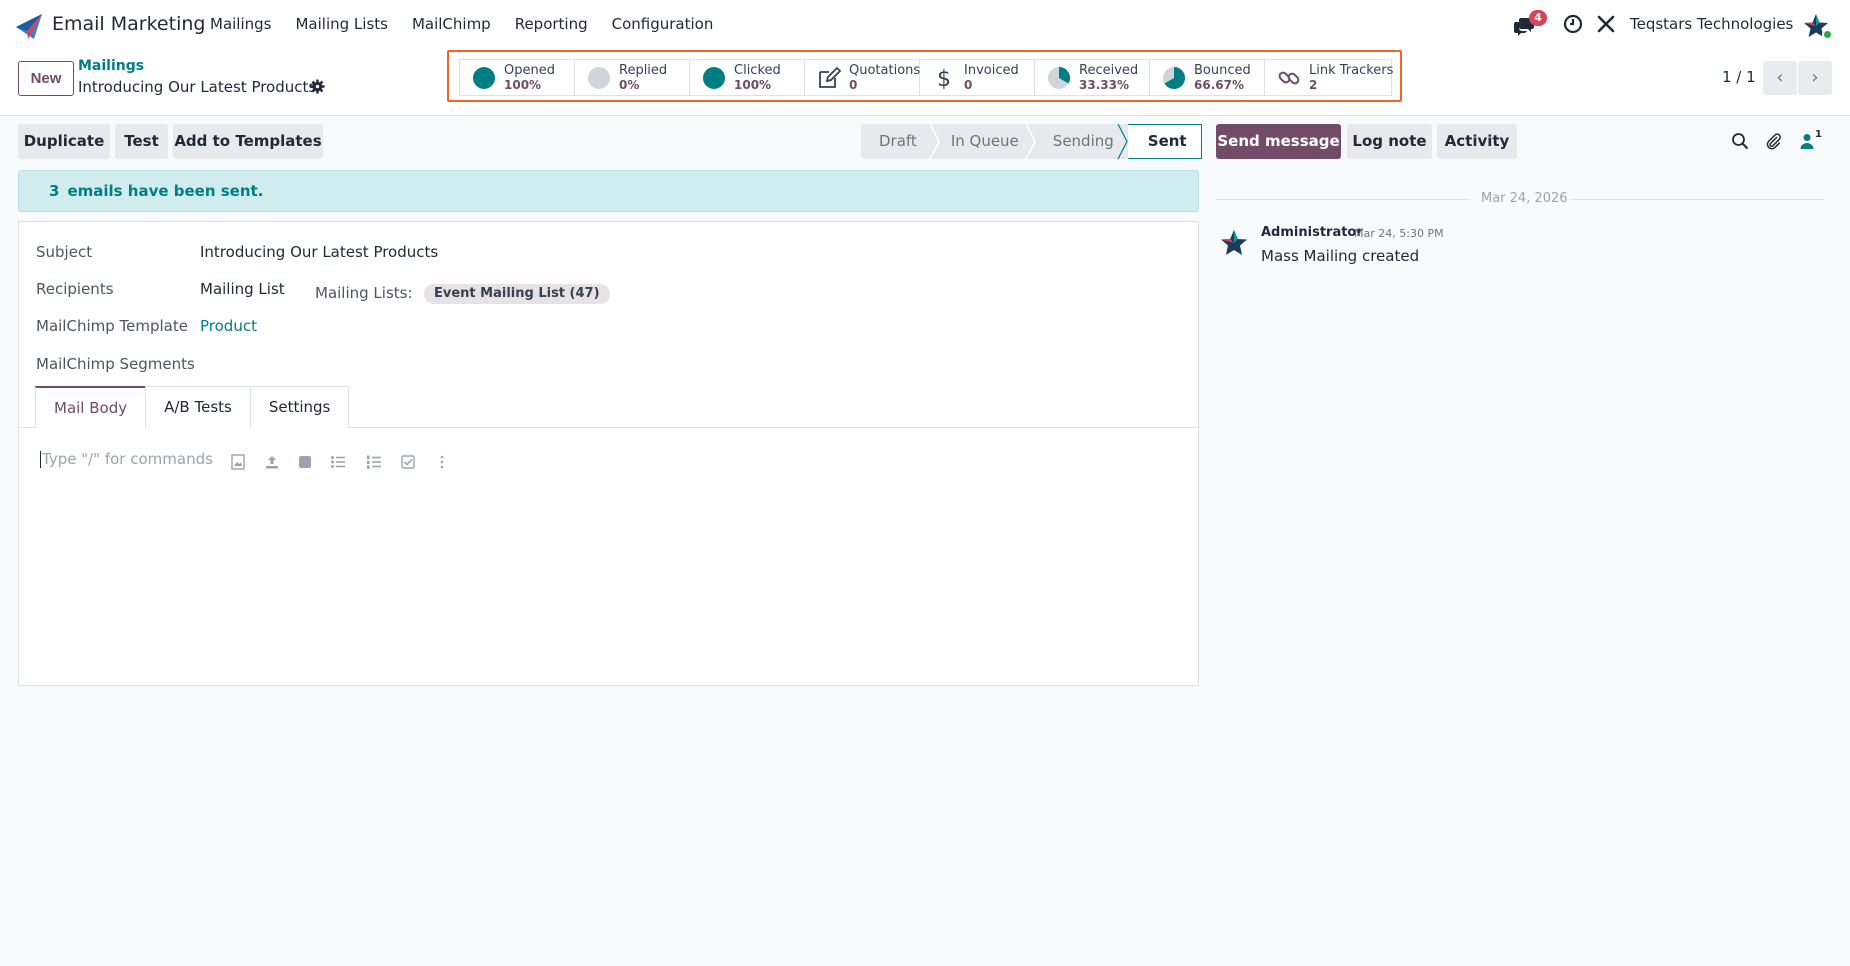 This screenshot has height=966, width=1850. What do you see at coordinates (272, 462) in the screenshot?
I see `upload-icon` at bounding box center [272, 462].